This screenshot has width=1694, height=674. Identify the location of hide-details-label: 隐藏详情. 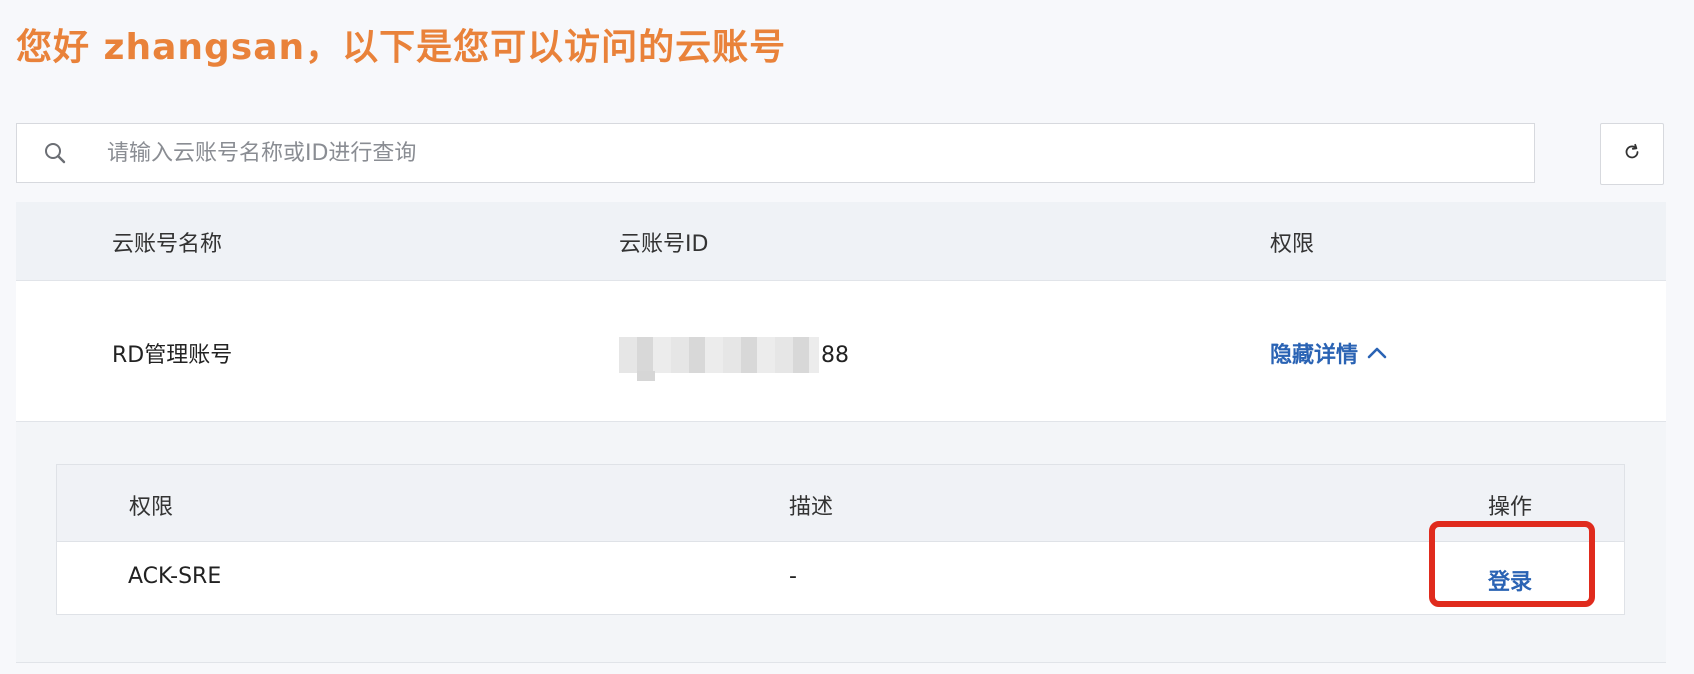
(1314, 355).